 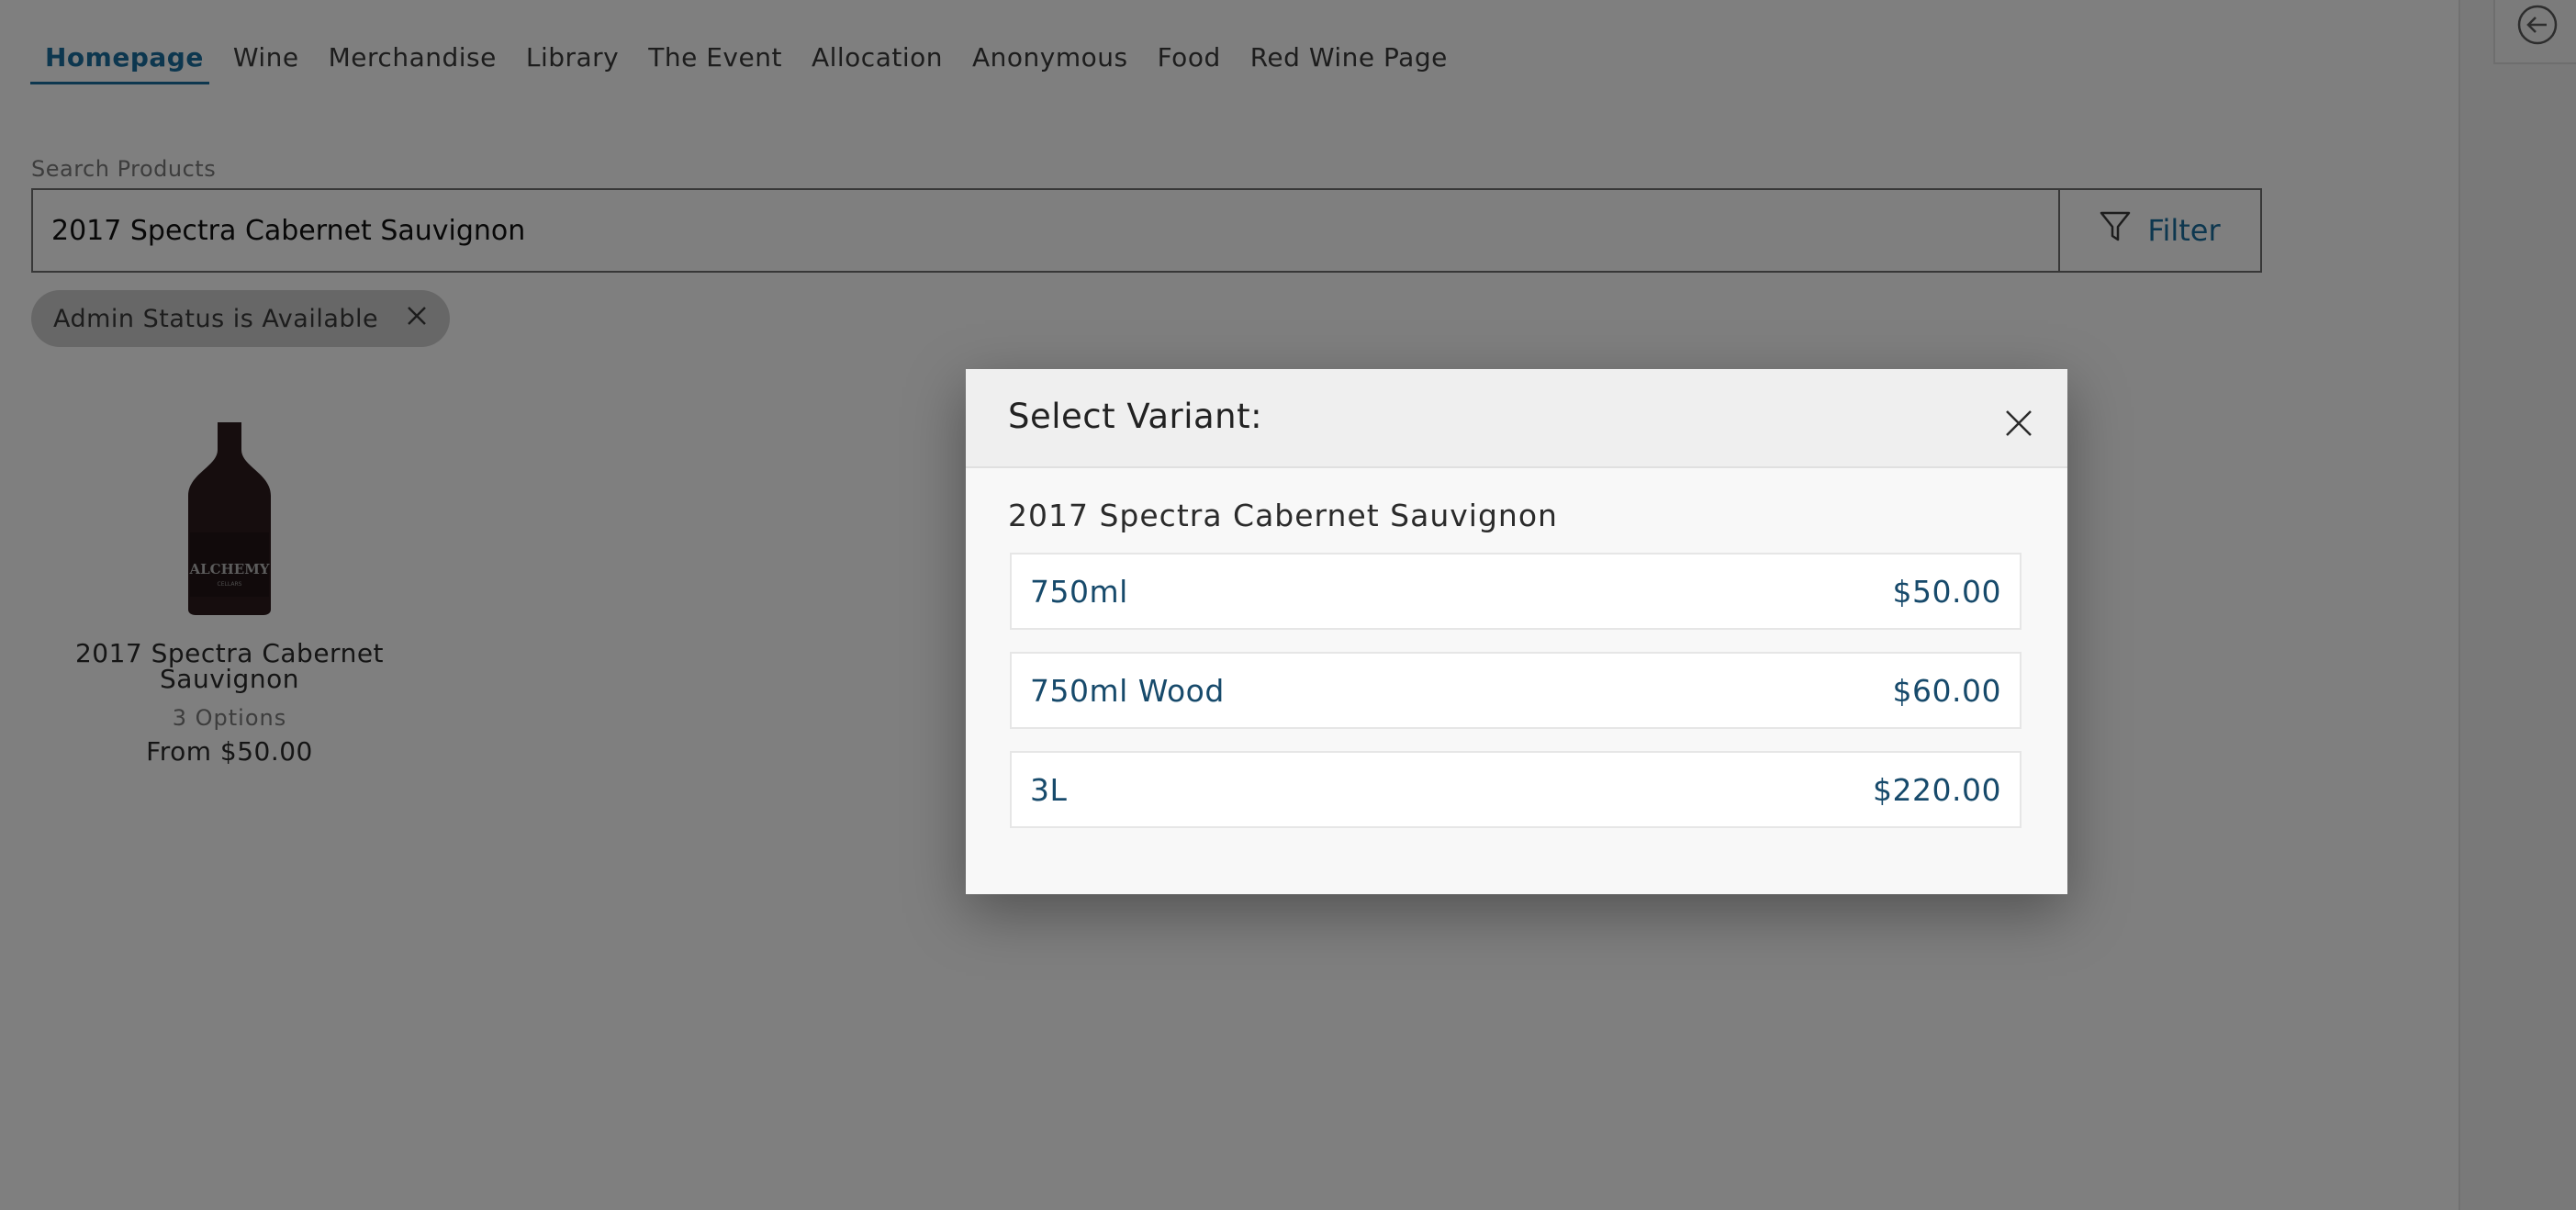 What do you see at coordinates (1516, 789) in the screenshot?
I see `variant-option: 3L $220.00` at bounding box center [1516, 789].